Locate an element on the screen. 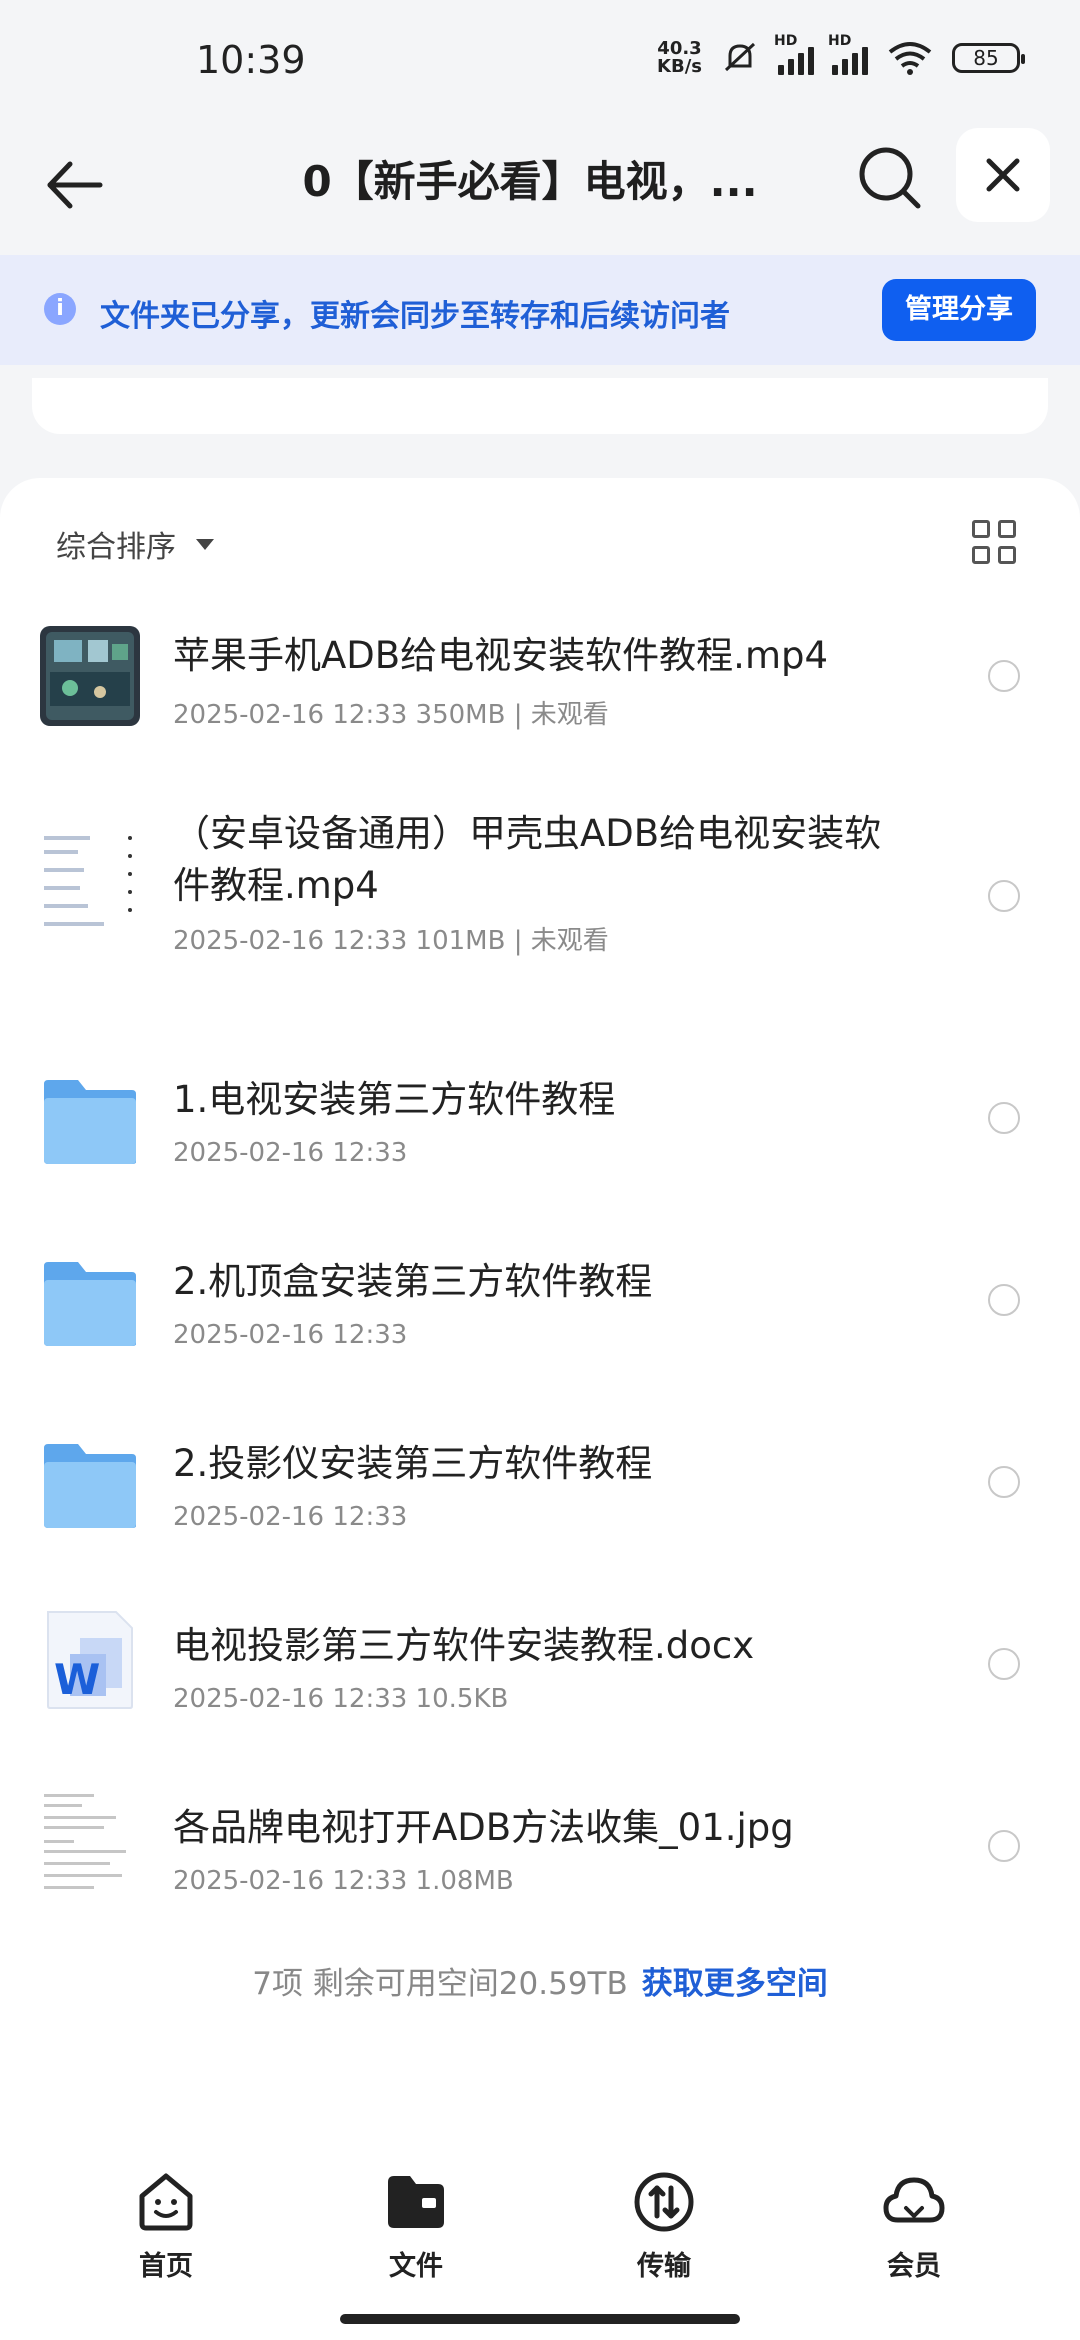 The height and width of the screenshot is (2340, 1080). close-button is located at coordinates (1003, 175).